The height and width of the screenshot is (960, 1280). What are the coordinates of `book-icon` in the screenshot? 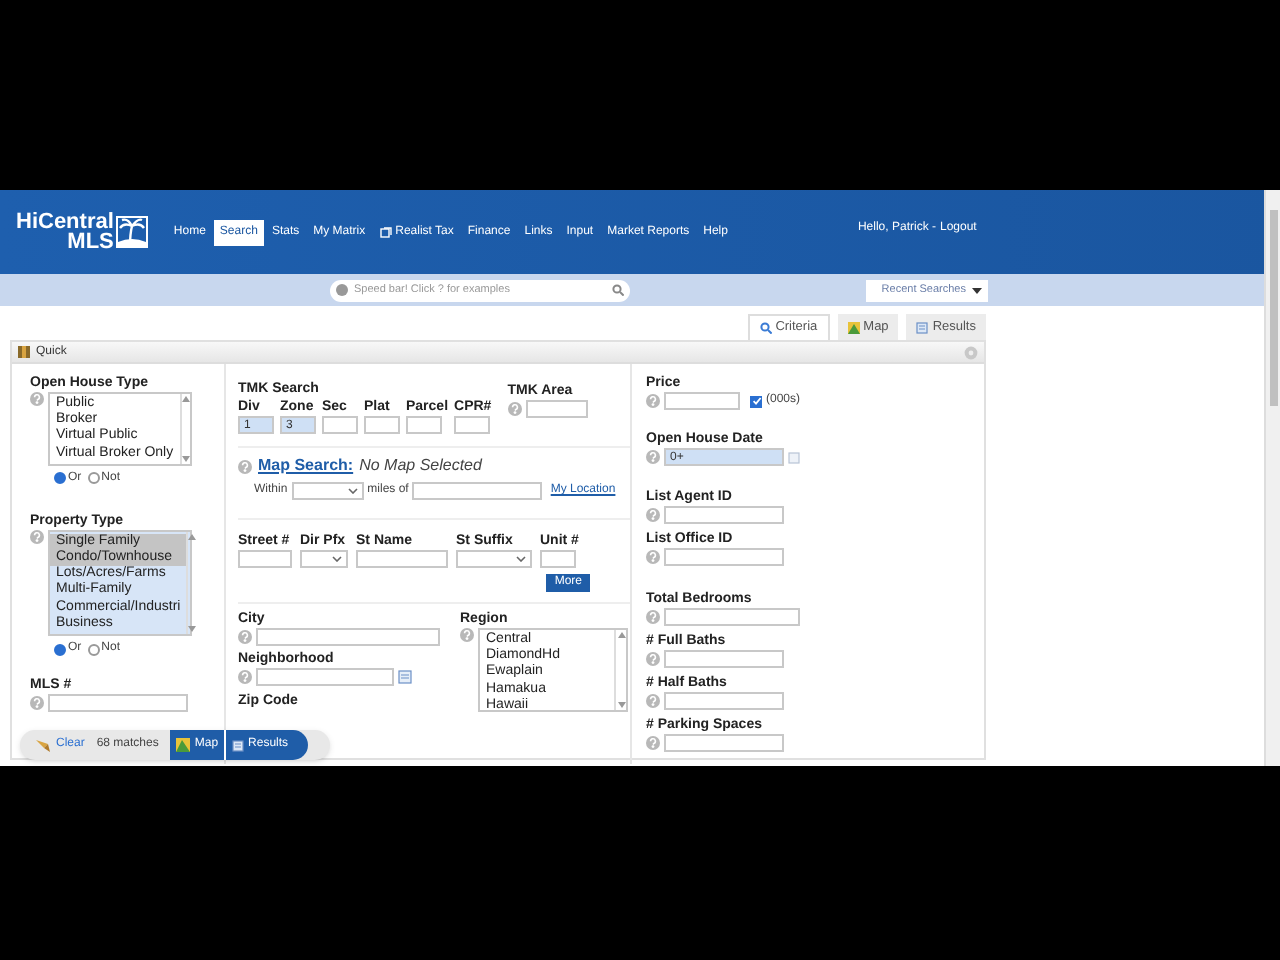 It's located at (24, 352).